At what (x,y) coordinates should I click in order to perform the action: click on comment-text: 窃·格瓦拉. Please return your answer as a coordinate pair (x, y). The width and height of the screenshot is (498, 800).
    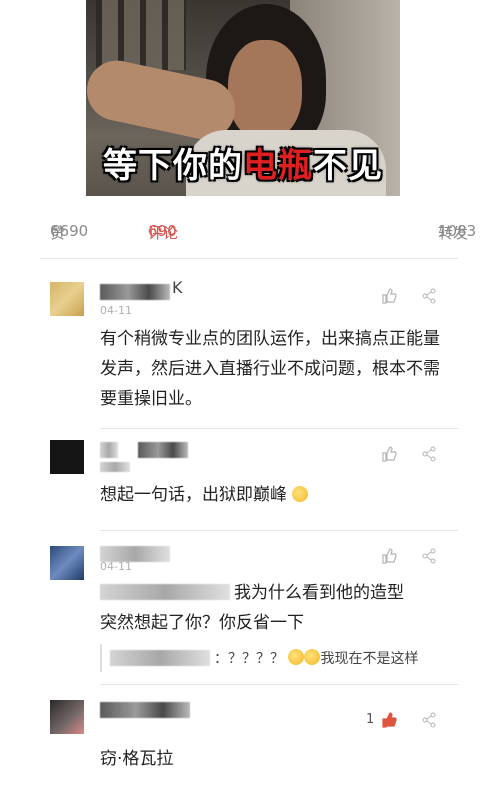
    Looking at the image, I should click on (137, 759).